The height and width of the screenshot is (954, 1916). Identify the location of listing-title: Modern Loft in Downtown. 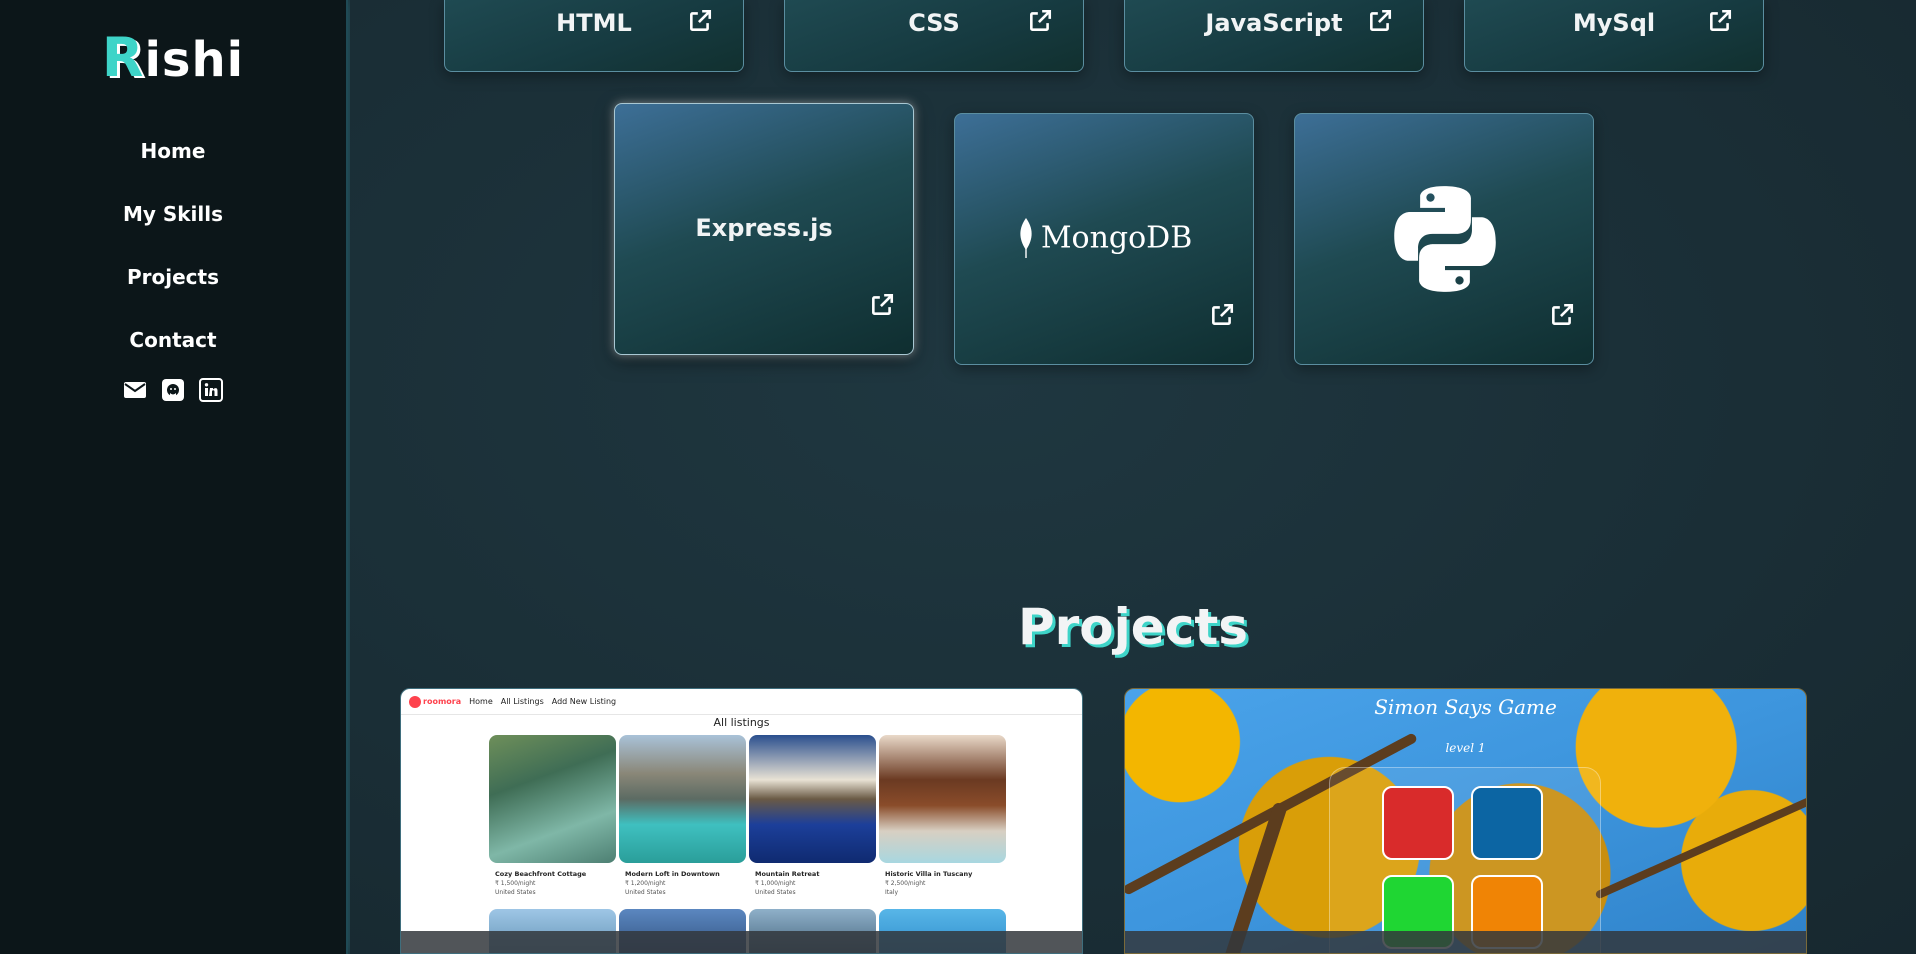
(672, 874).